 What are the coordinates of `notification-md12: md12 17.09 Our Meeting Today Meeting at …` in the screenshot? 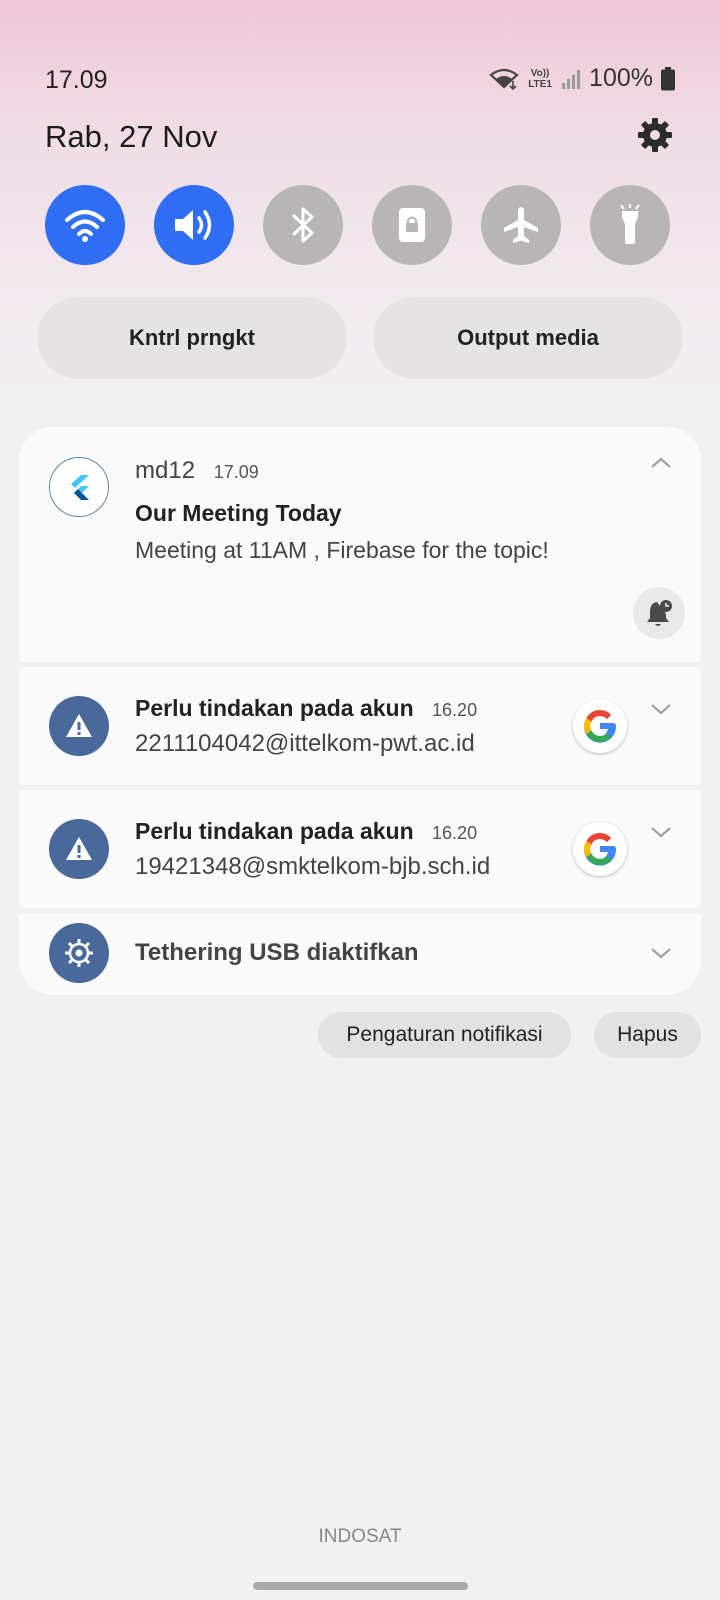 It's located at (360, 544).